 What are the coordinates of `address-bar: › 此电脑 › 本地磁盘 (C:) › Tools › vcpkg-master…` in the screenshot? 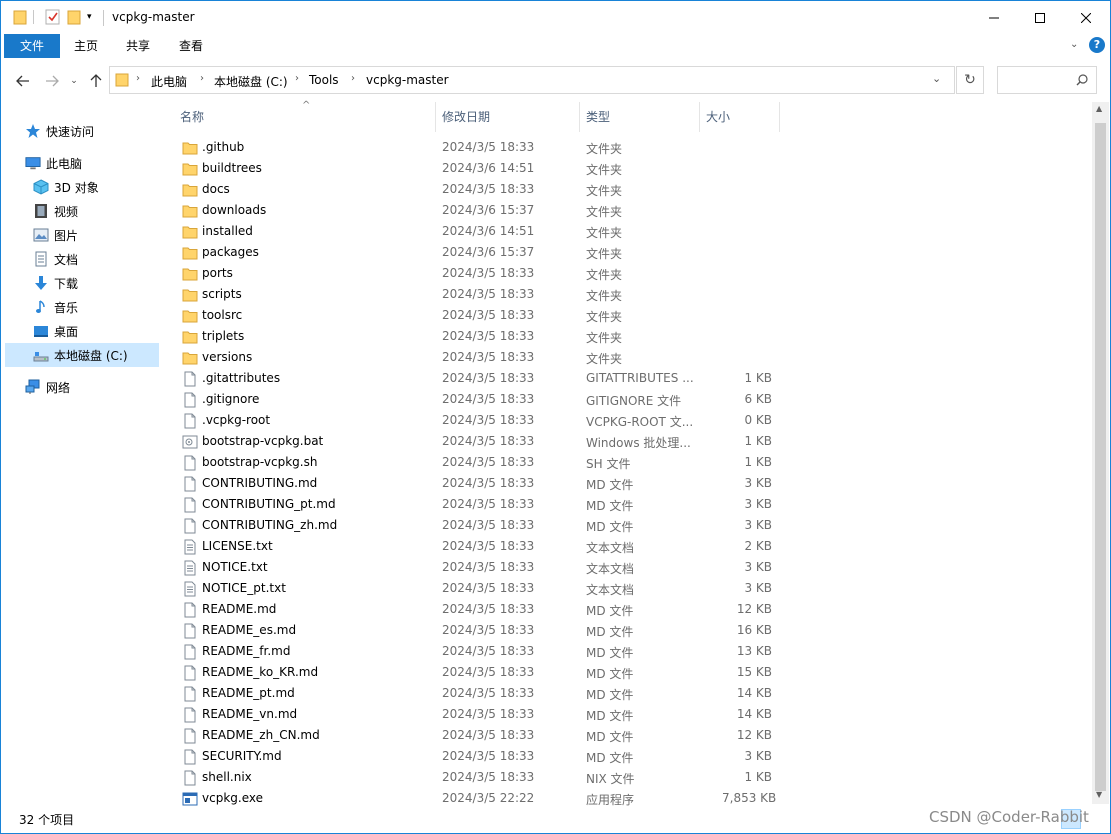 It's located at (532, 80).